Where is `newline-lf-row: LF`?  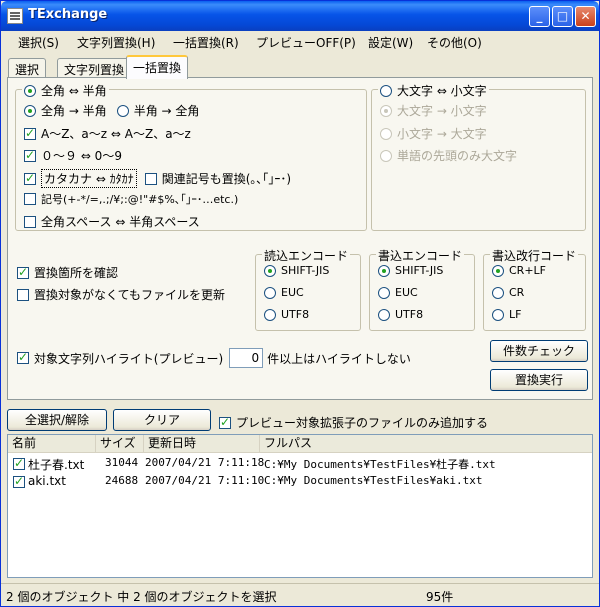 newline-lf-row: LF is located at coordinates (506, 314).